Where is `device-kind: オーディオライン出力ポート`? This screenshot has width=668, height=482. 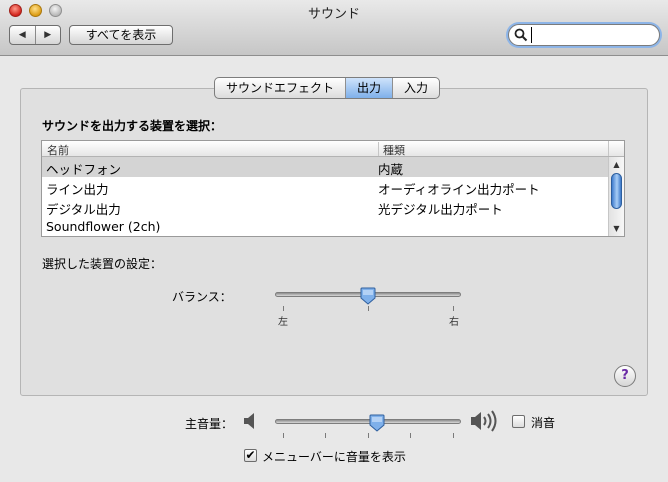
device-kind: オーディオライン出力ポート is located at coordinates (459, 189).